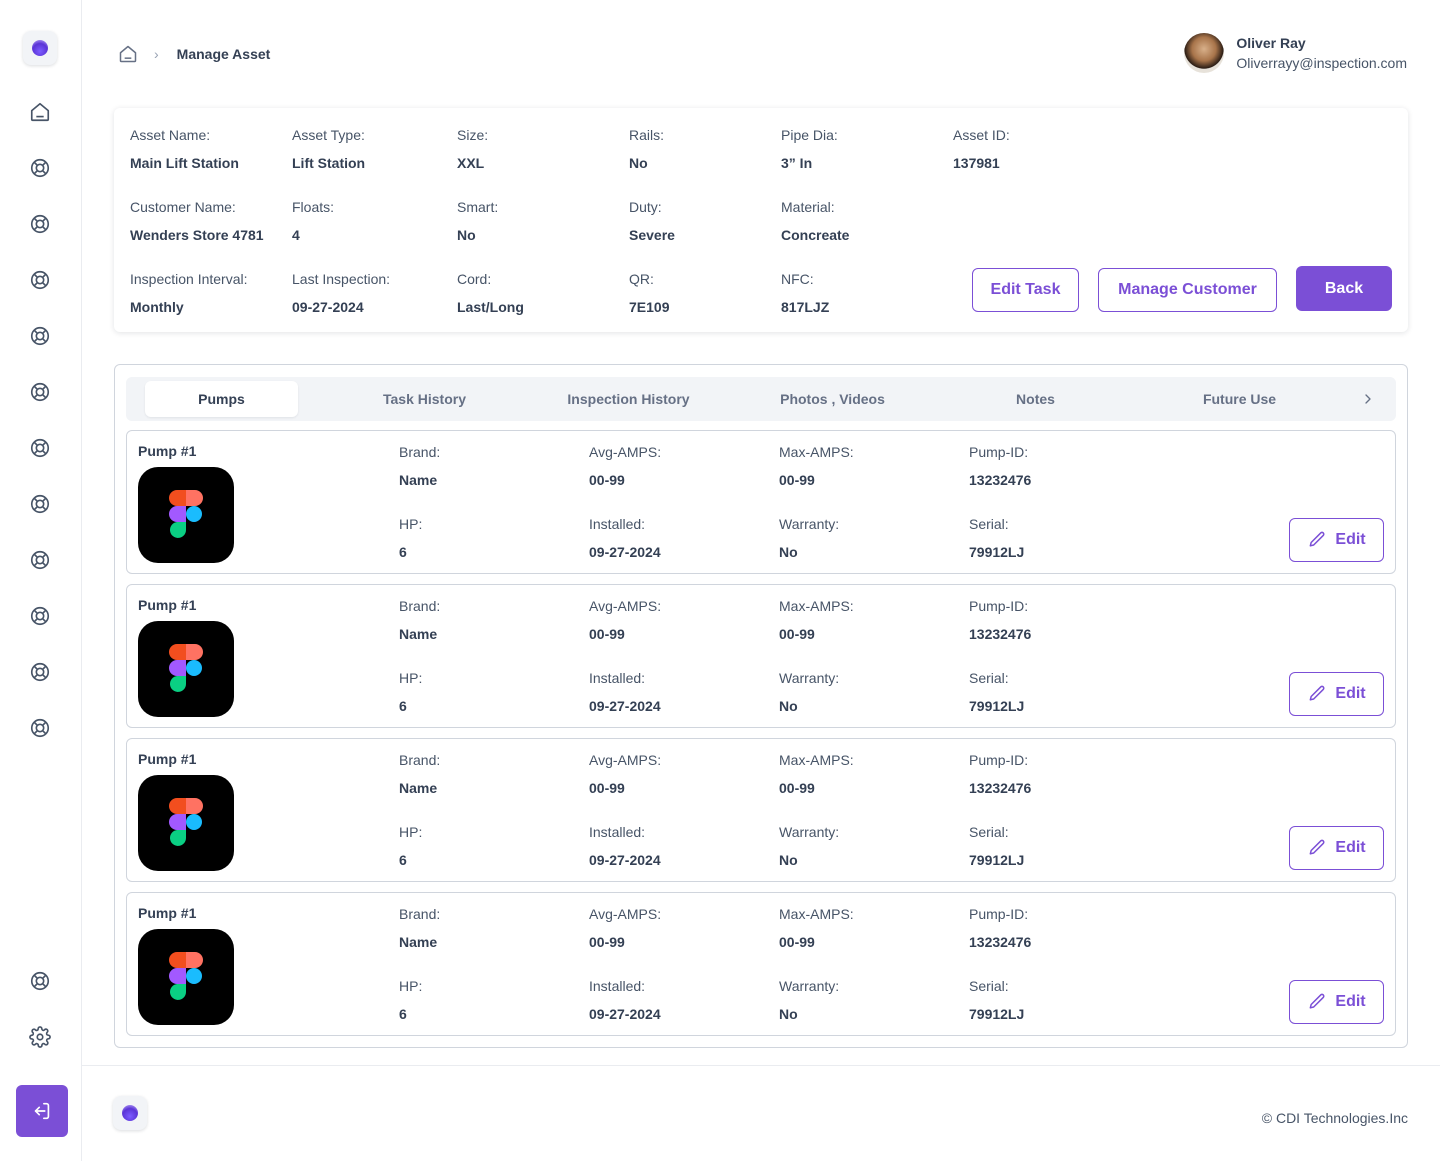 This screenshot has width=1440, height=1161. What do you see at coordinates (816, 606) in the screenshot?
I see `pump-max-amps-label: Max-AMPS:` at bounding box center [816, 606].